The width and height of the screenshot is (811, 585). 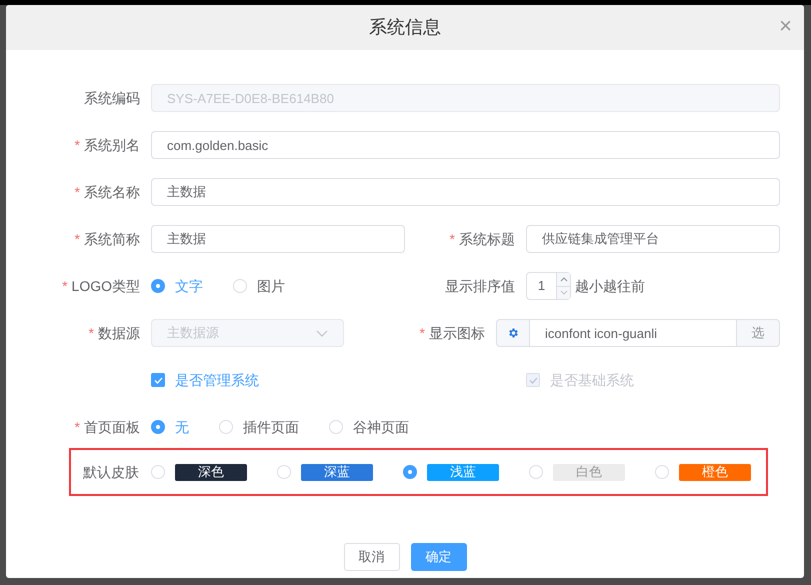 What do you see at coordinates (457, 333) in the screenshot?
I see `field-label: 显示图标` at bounding box center [457, 333].